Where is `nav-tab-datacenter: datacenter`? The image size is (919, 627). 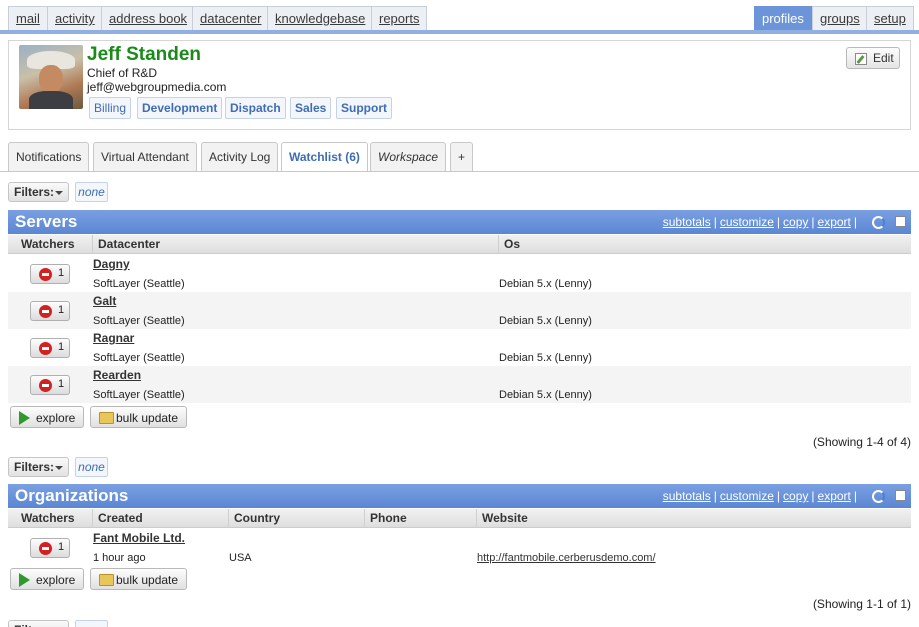 nav-tab-datacenter: datacenter is located at coordinates (231, 18).